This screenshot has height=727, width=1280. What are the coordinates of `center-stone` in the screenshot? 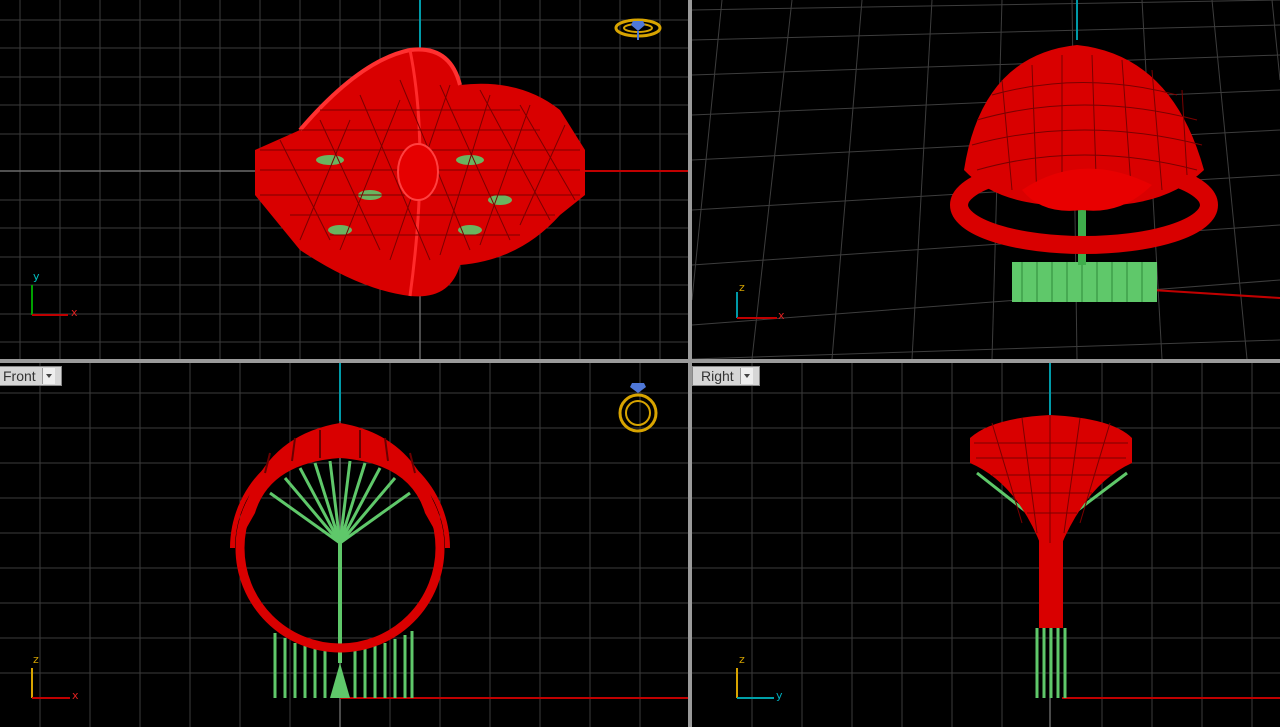 It's located at (418, 172).